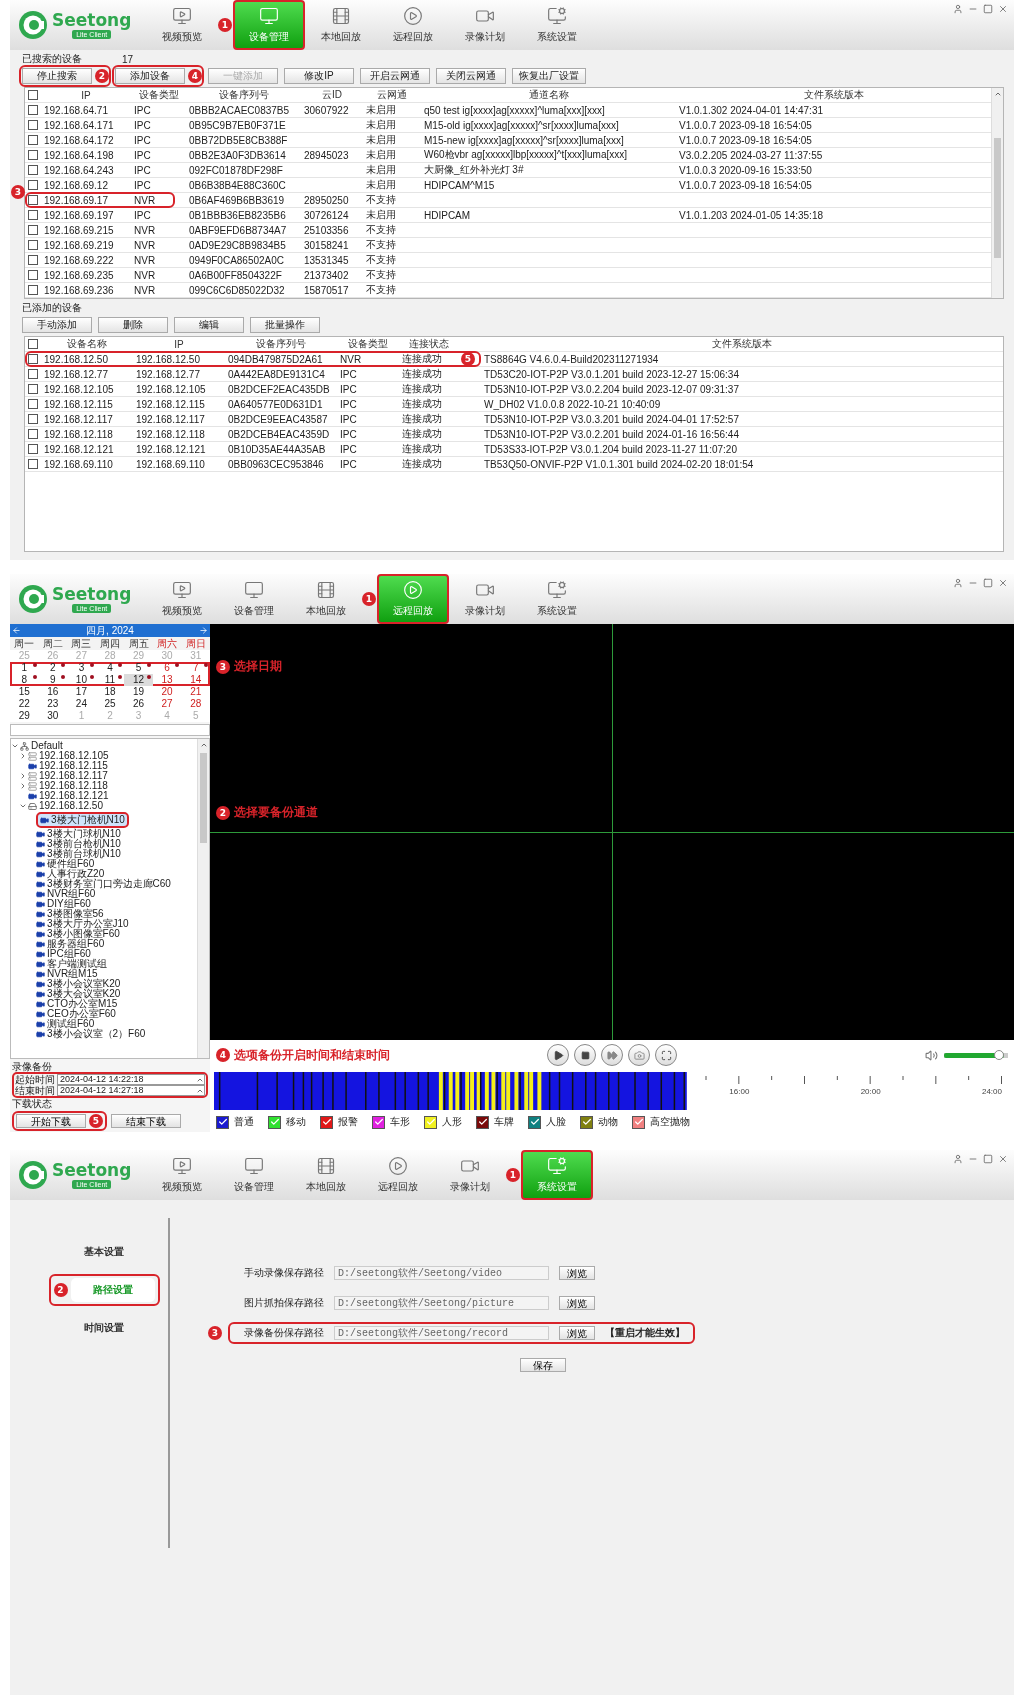  What do you see at coordinates (53, 704) in the screenshot?
I see `calendar-day: 23` at bounding box center [53, 704].